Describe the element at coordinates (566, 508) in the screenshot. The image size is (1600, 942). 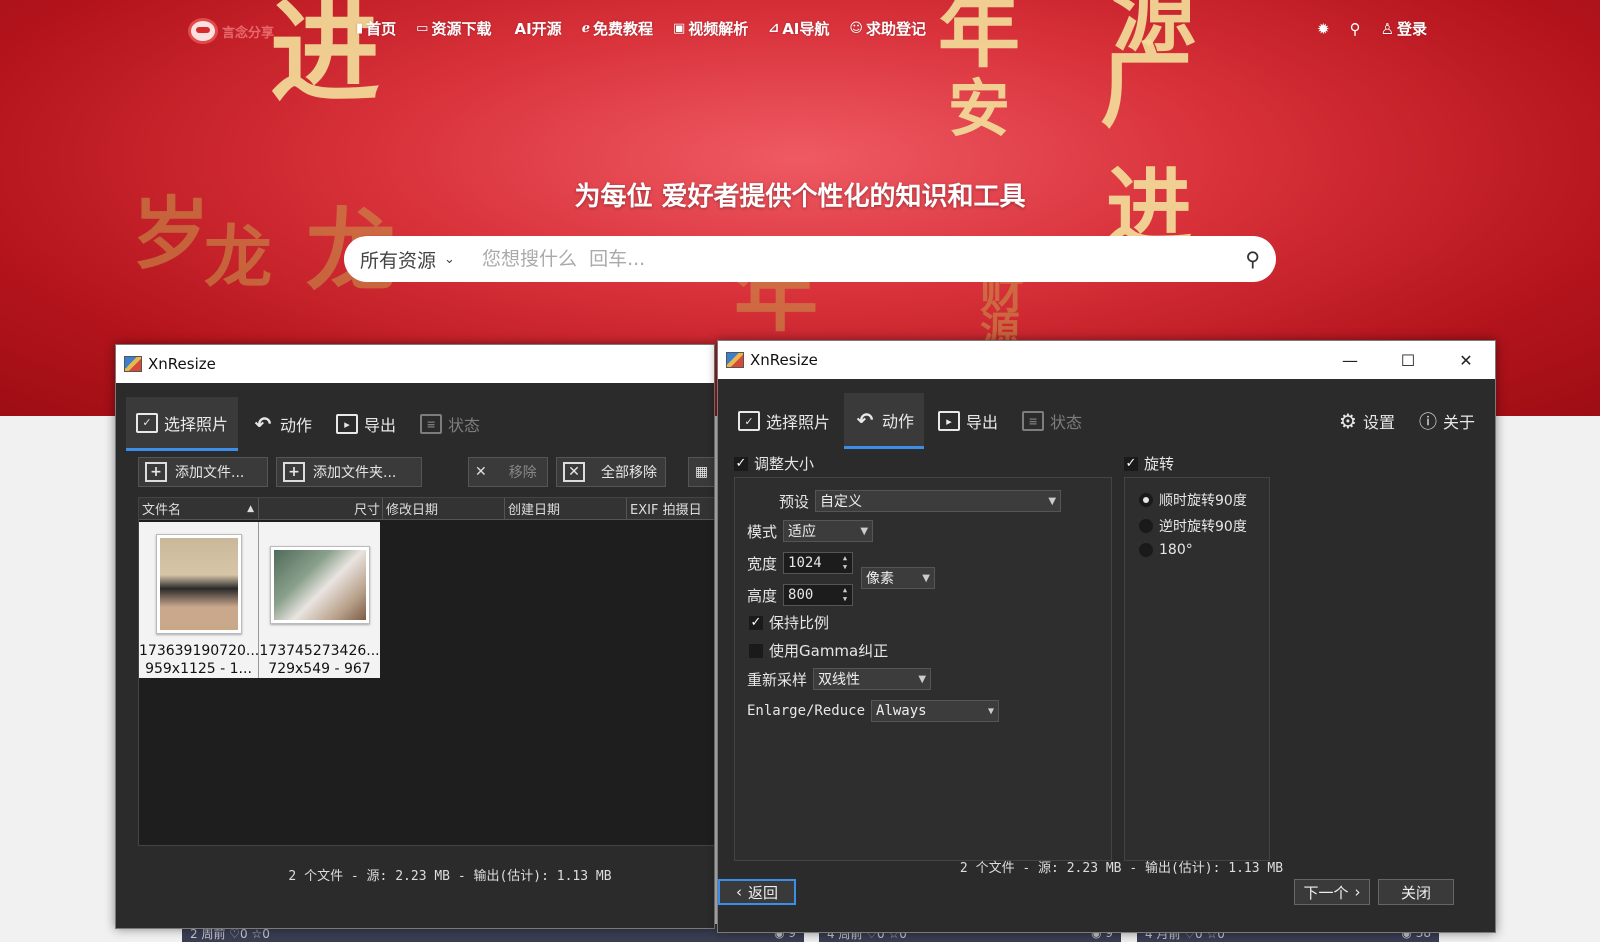
I see `column-created: 创建日期` at that location.